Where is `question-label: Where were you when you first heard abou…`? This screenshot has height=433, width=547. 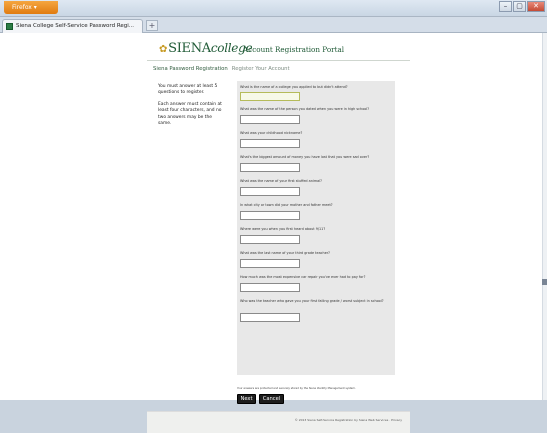 question-label: Where were you when you first heard abou… is located at coordinates (283, 229).